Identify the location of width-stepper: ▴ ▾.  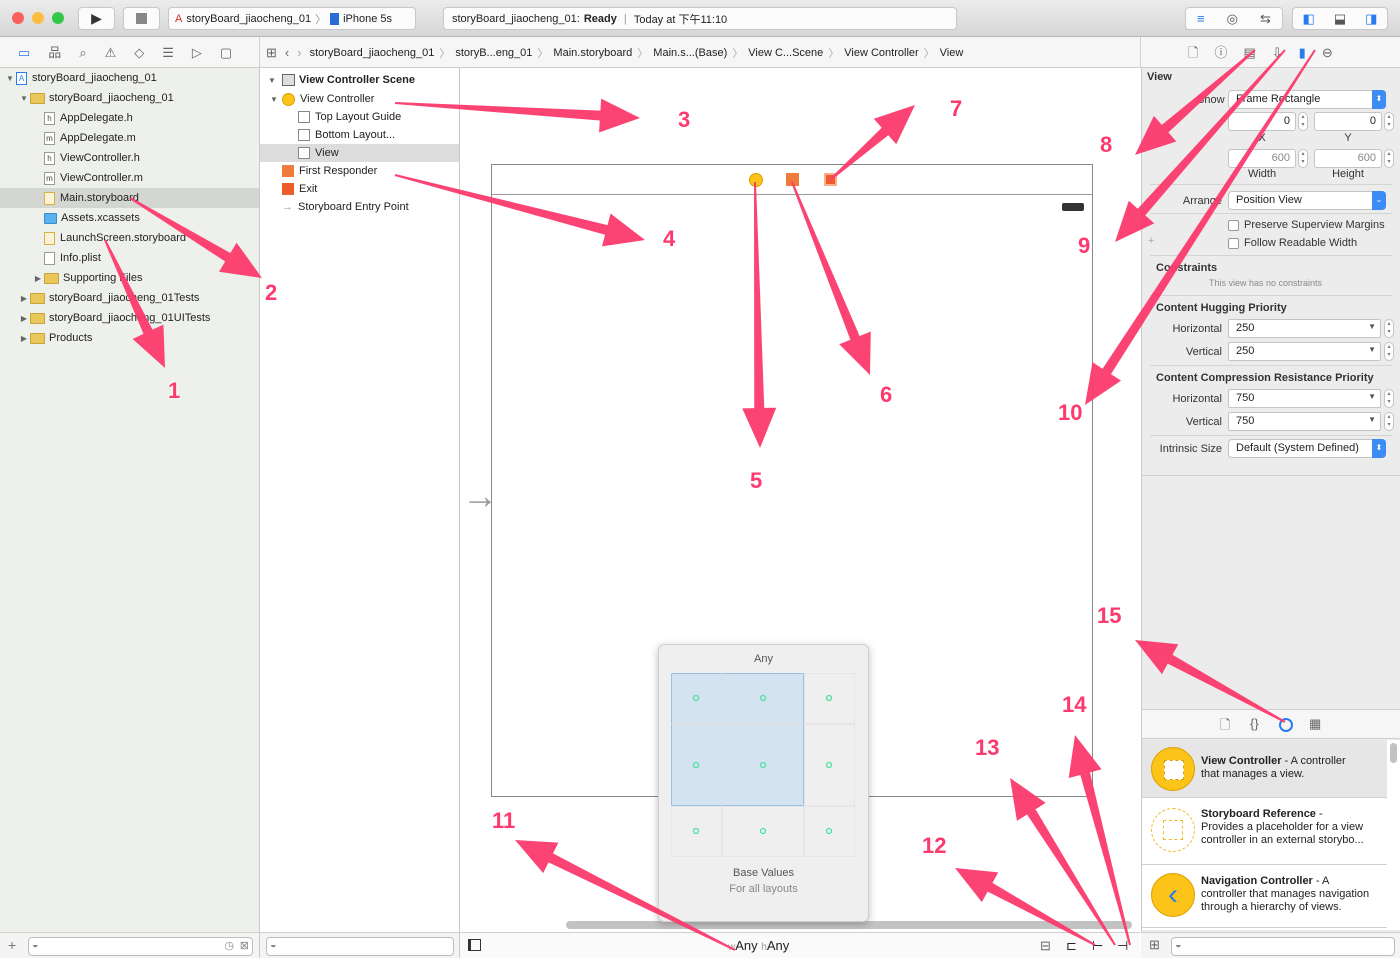
(1303, 158).